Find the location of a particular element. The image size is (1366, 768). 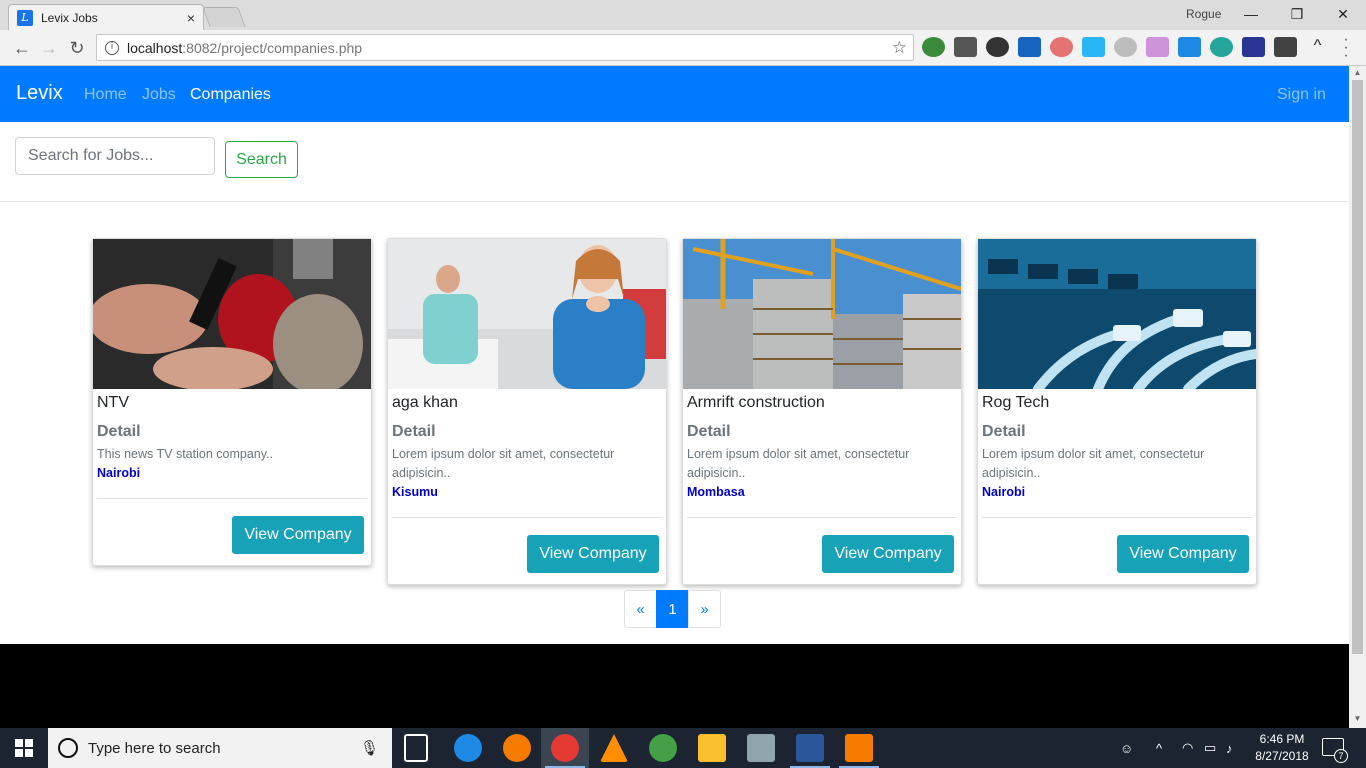

edge-icon is located at coordinates (468, 748).